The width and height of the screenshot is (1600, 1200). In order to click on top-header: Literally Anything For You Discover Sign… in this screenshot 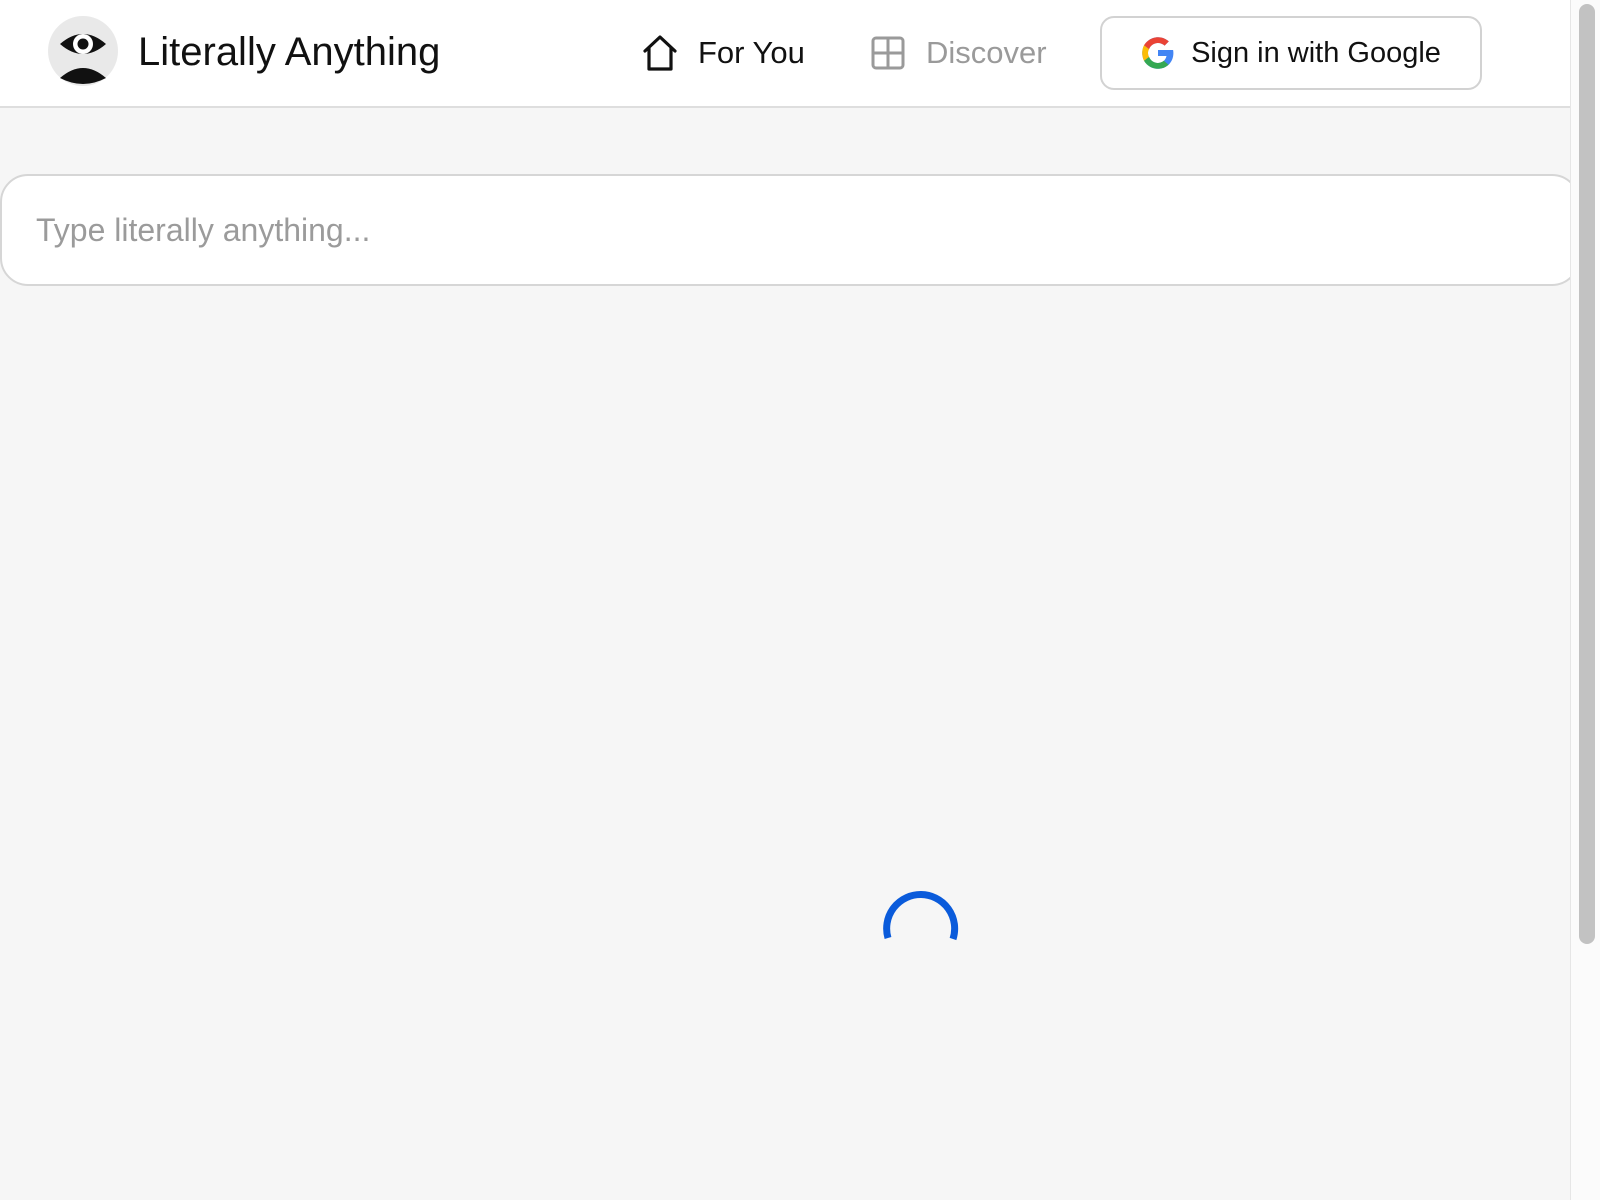, I will do `click(785, 54)`.